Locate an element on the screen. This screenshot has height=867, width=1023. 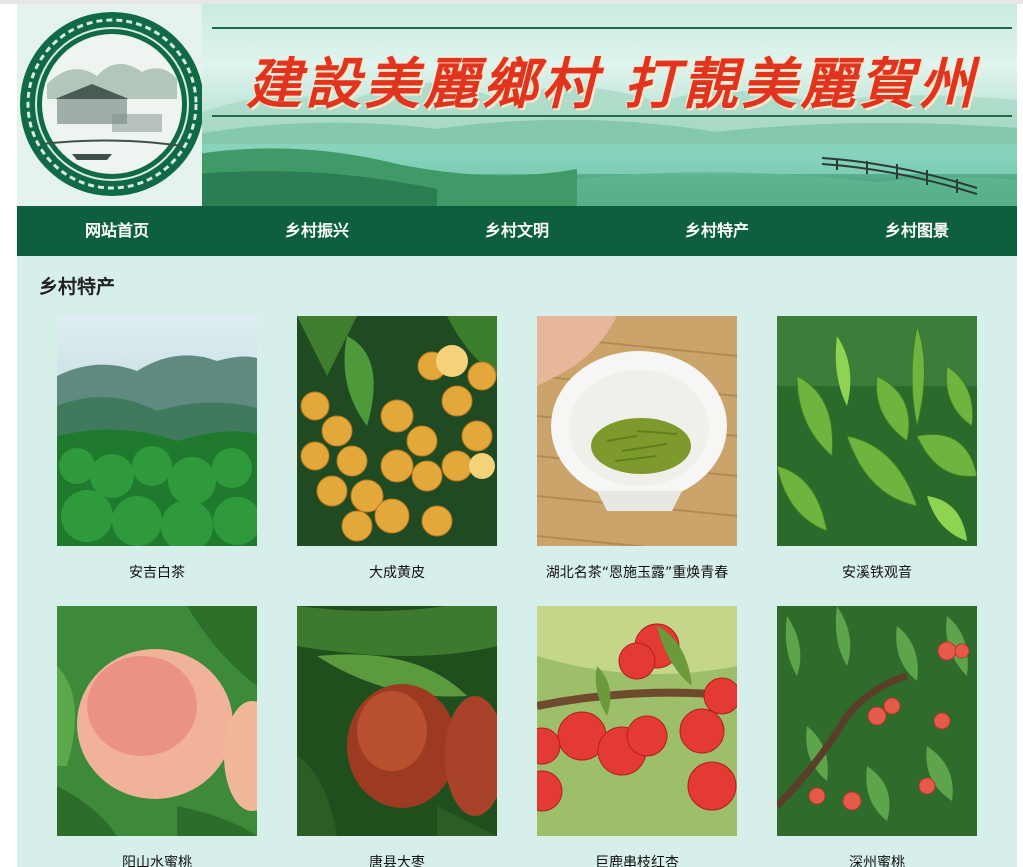
nav-item-home: 网站首页 is located at coordinates (117, 231).